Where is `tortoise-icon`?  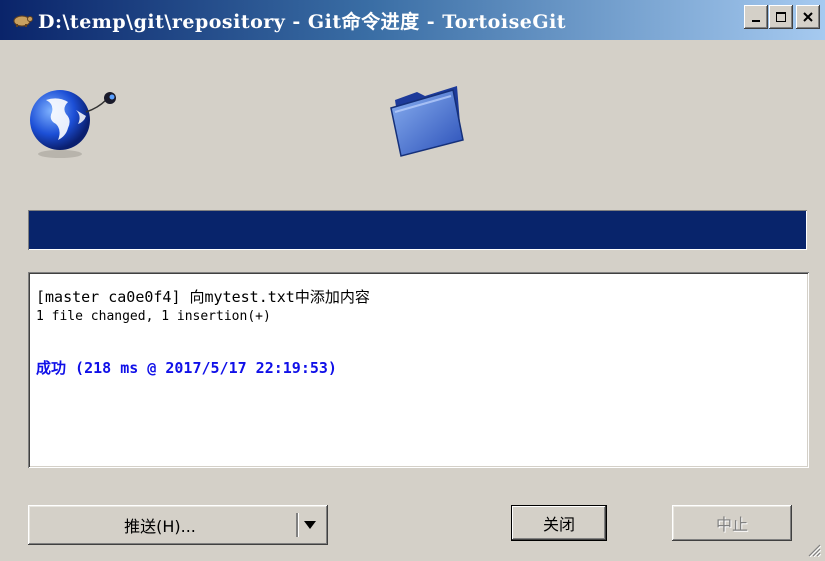
tortoise-icon is located at coordinates (23, 21).